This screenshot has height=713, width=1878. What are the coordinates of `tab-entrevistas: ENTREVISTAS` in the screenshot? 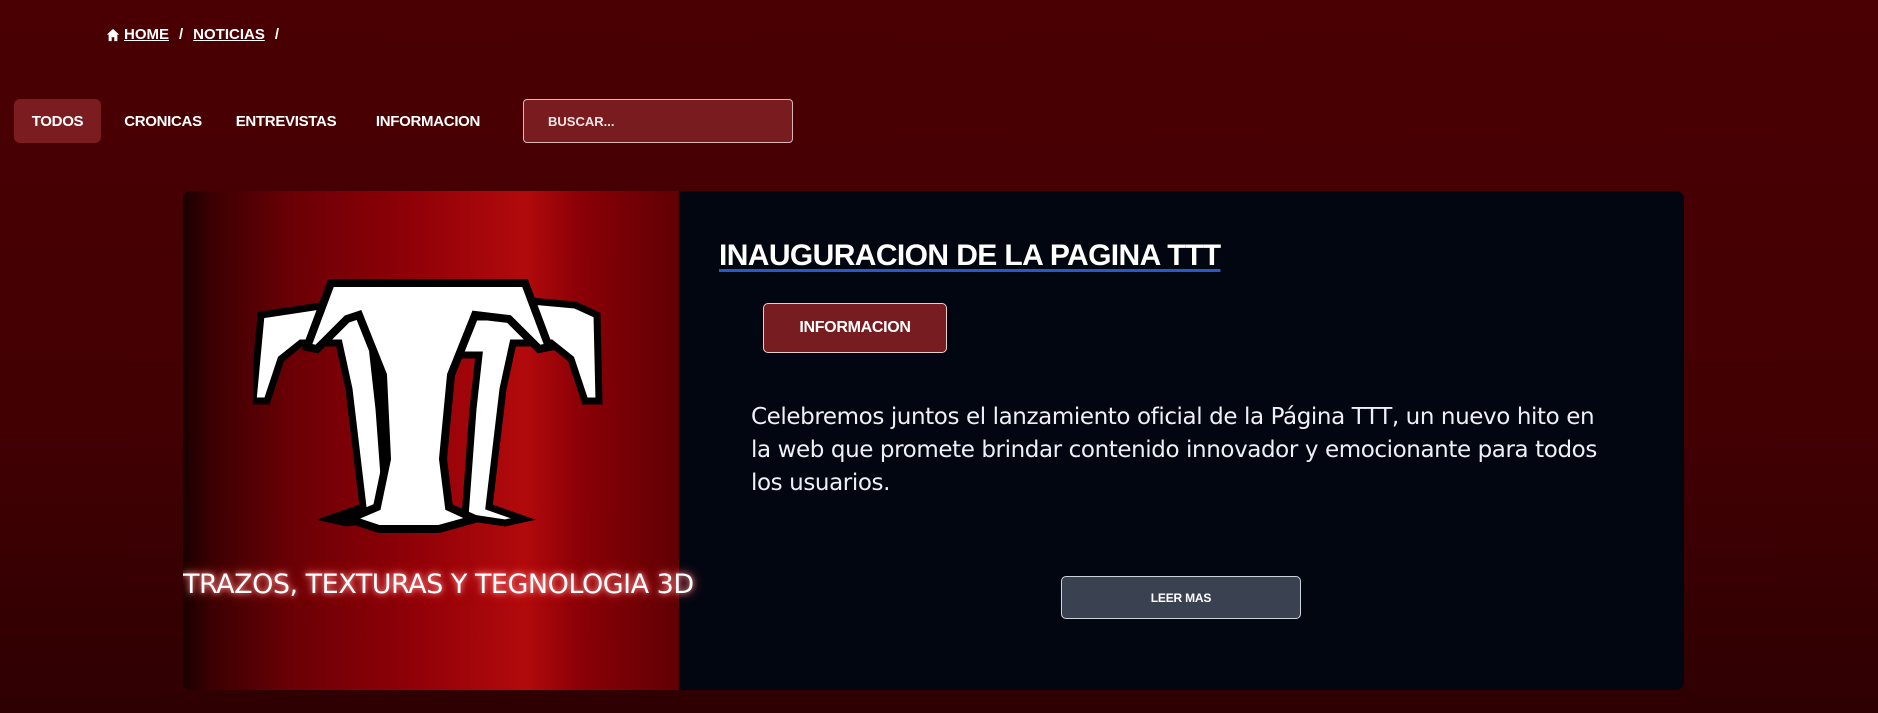 It's located at (286, 121).